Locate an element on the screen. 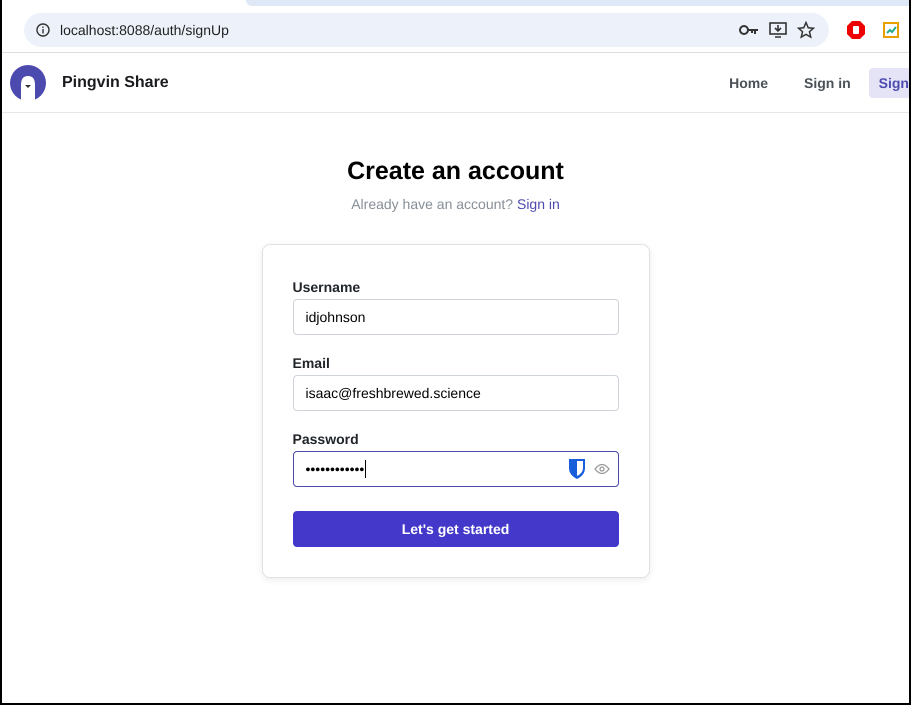 The image size is (911, 705). key-icon is located at coordinates (749, 30).